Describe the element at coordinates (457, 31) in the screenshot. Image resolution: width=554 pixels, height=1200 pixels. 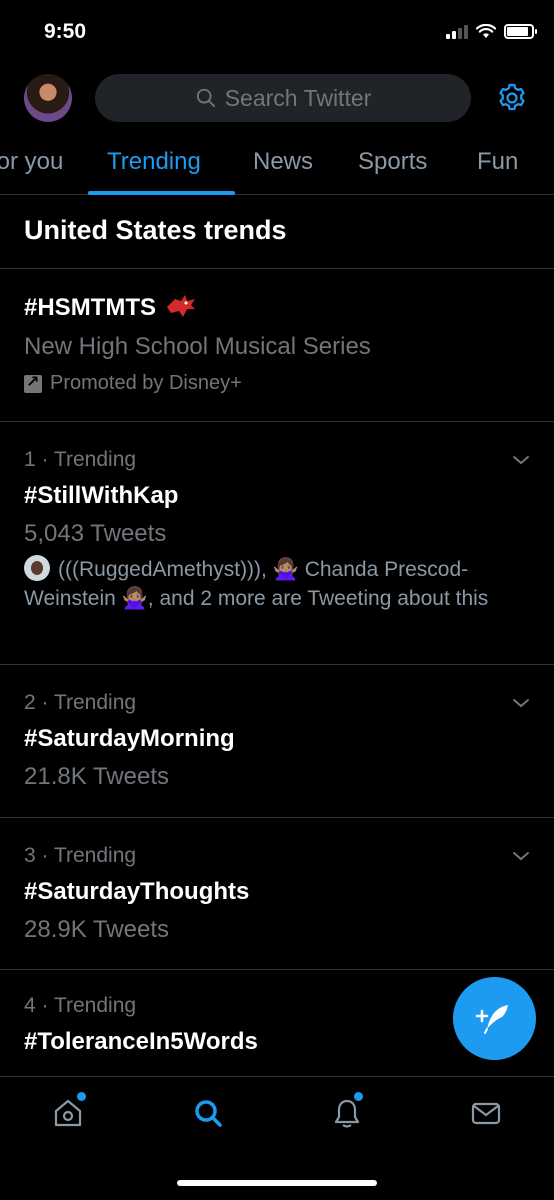
I see `cellular-signal-icon` at that location.